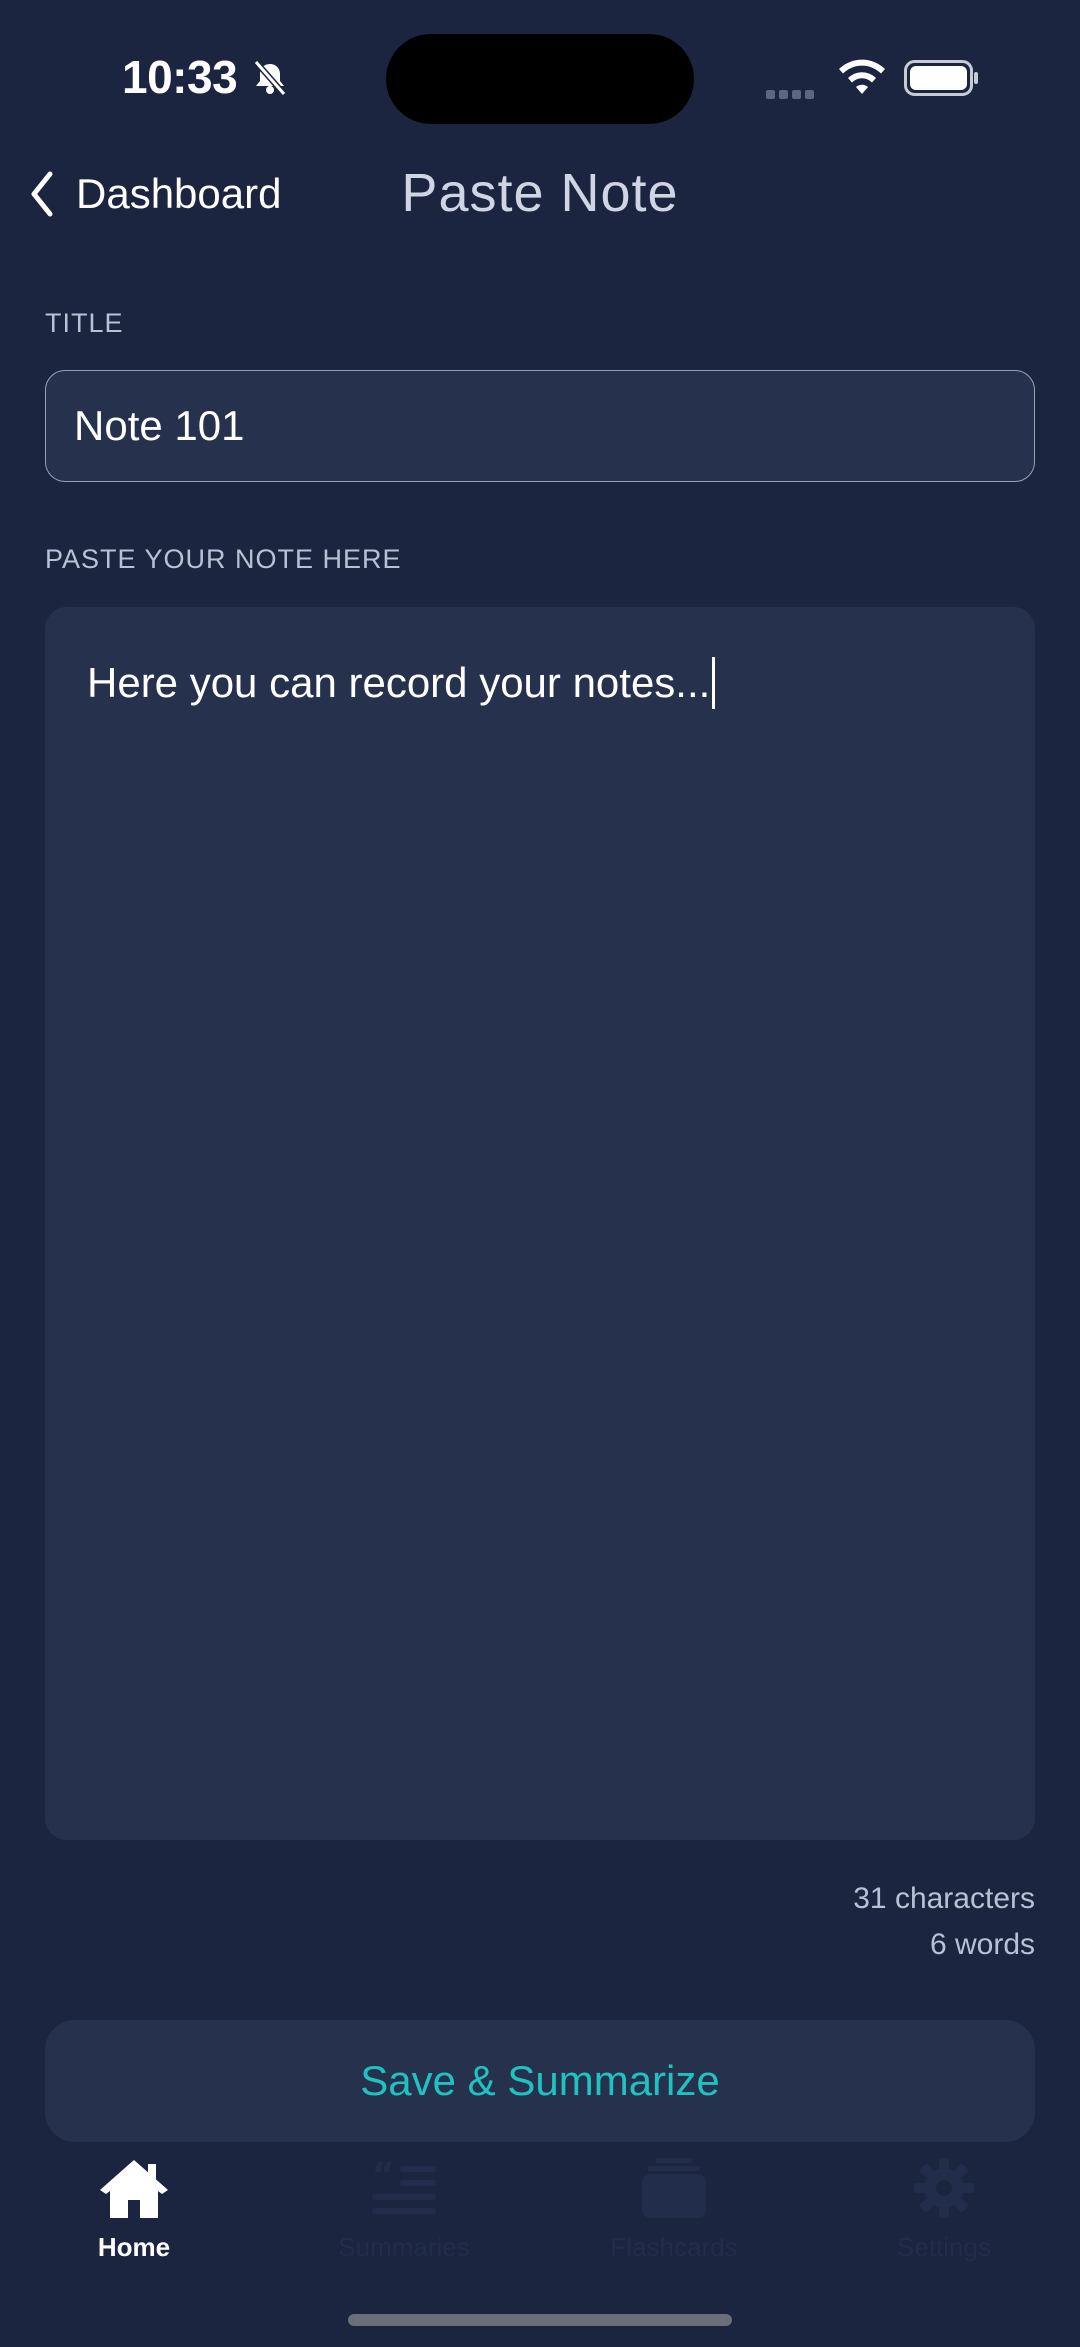 The width and height of the screenshot is (1080, 2347). Describe the element at coordinates (674, 2188) in the screenshot. I see `flashcards-icon` at that location.